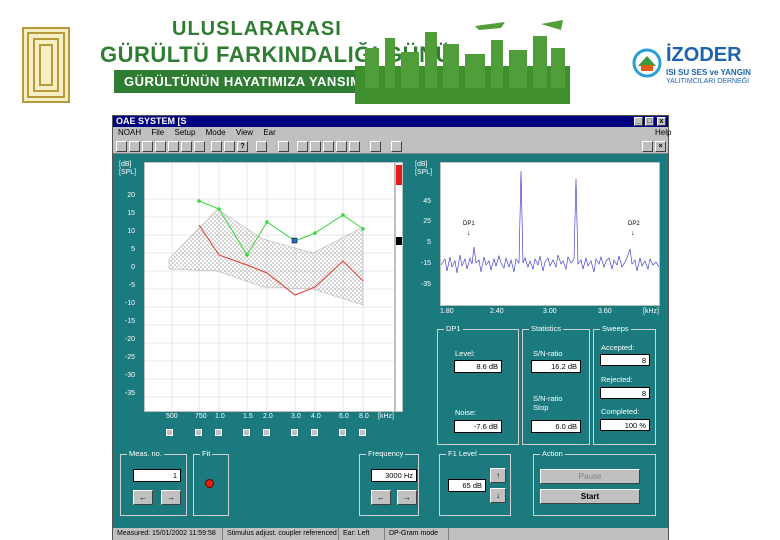  I want to click on dpgram-plot, so click(269, 287).